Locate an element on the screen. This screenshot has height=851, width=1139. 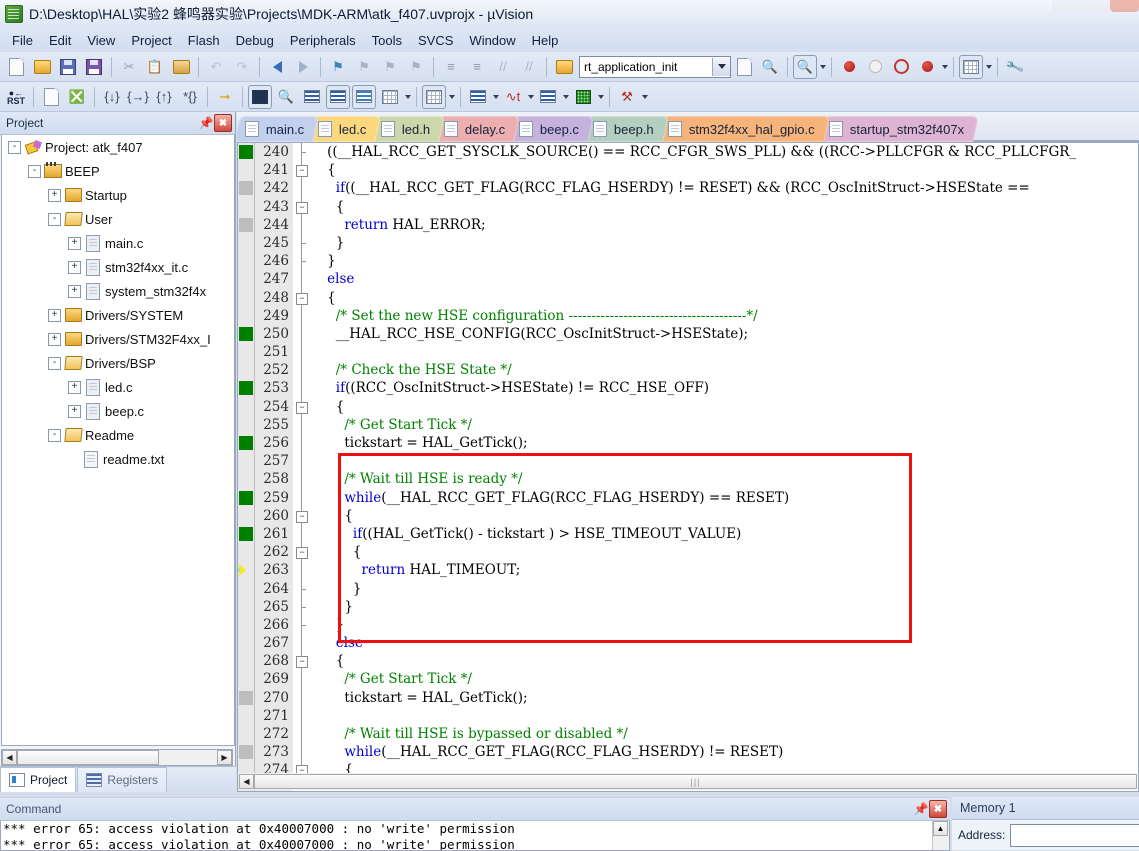
menu-debug: Debug is located at coordinates (255, 40).